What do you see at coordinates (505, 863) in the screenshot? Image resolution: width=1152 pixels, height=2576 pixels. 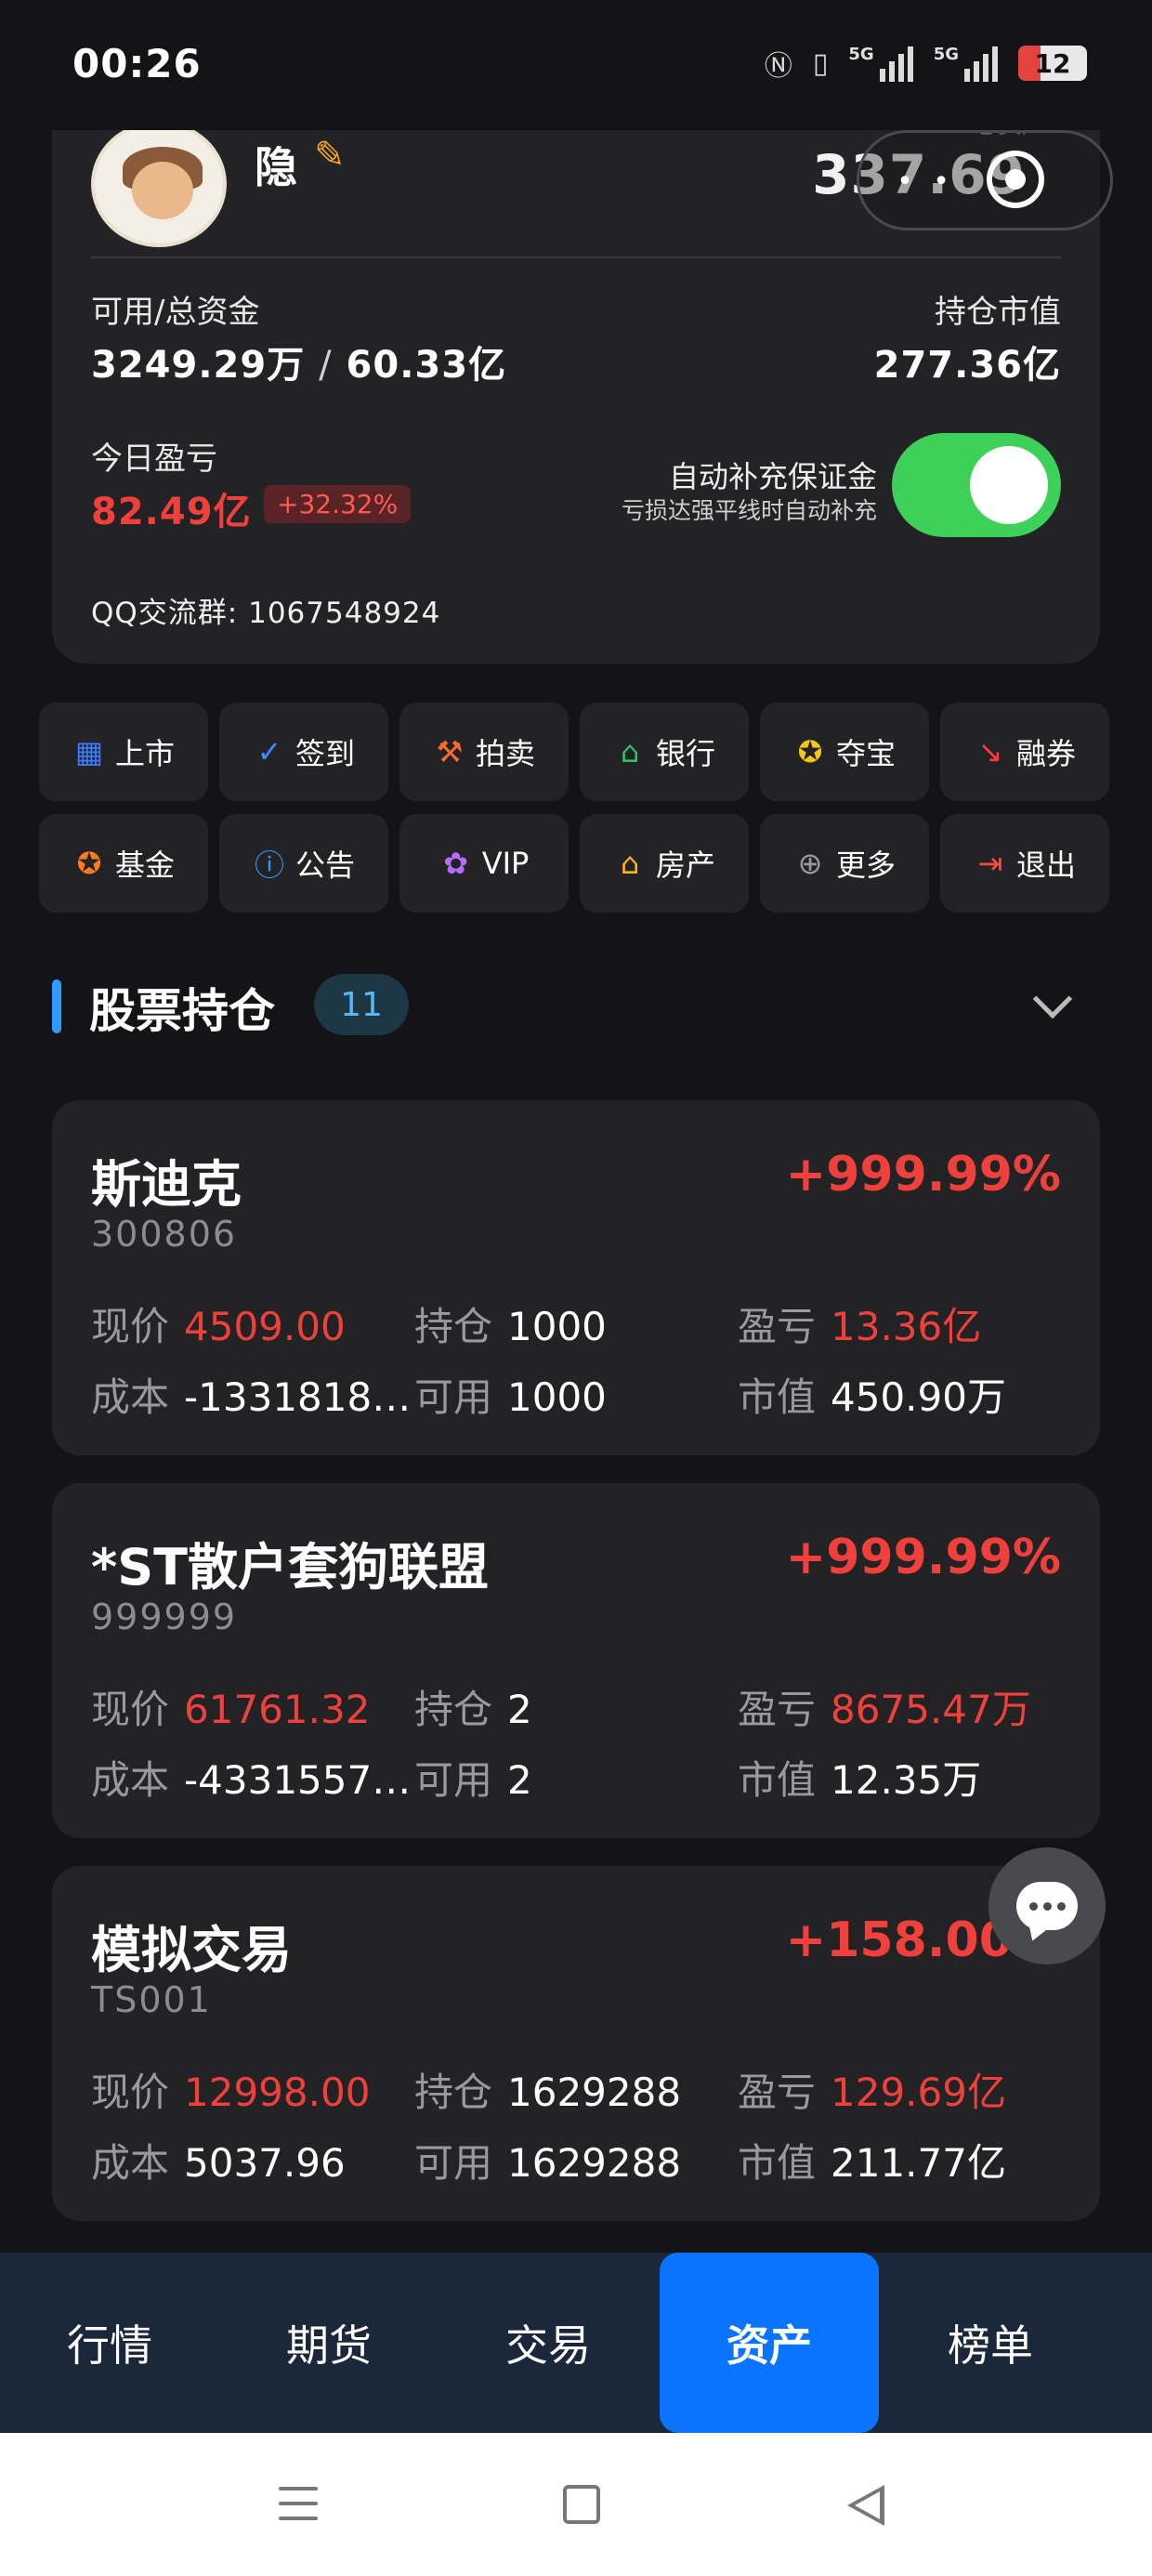 I see `menu-item-label: VIP` at bounding box center [505, 863].